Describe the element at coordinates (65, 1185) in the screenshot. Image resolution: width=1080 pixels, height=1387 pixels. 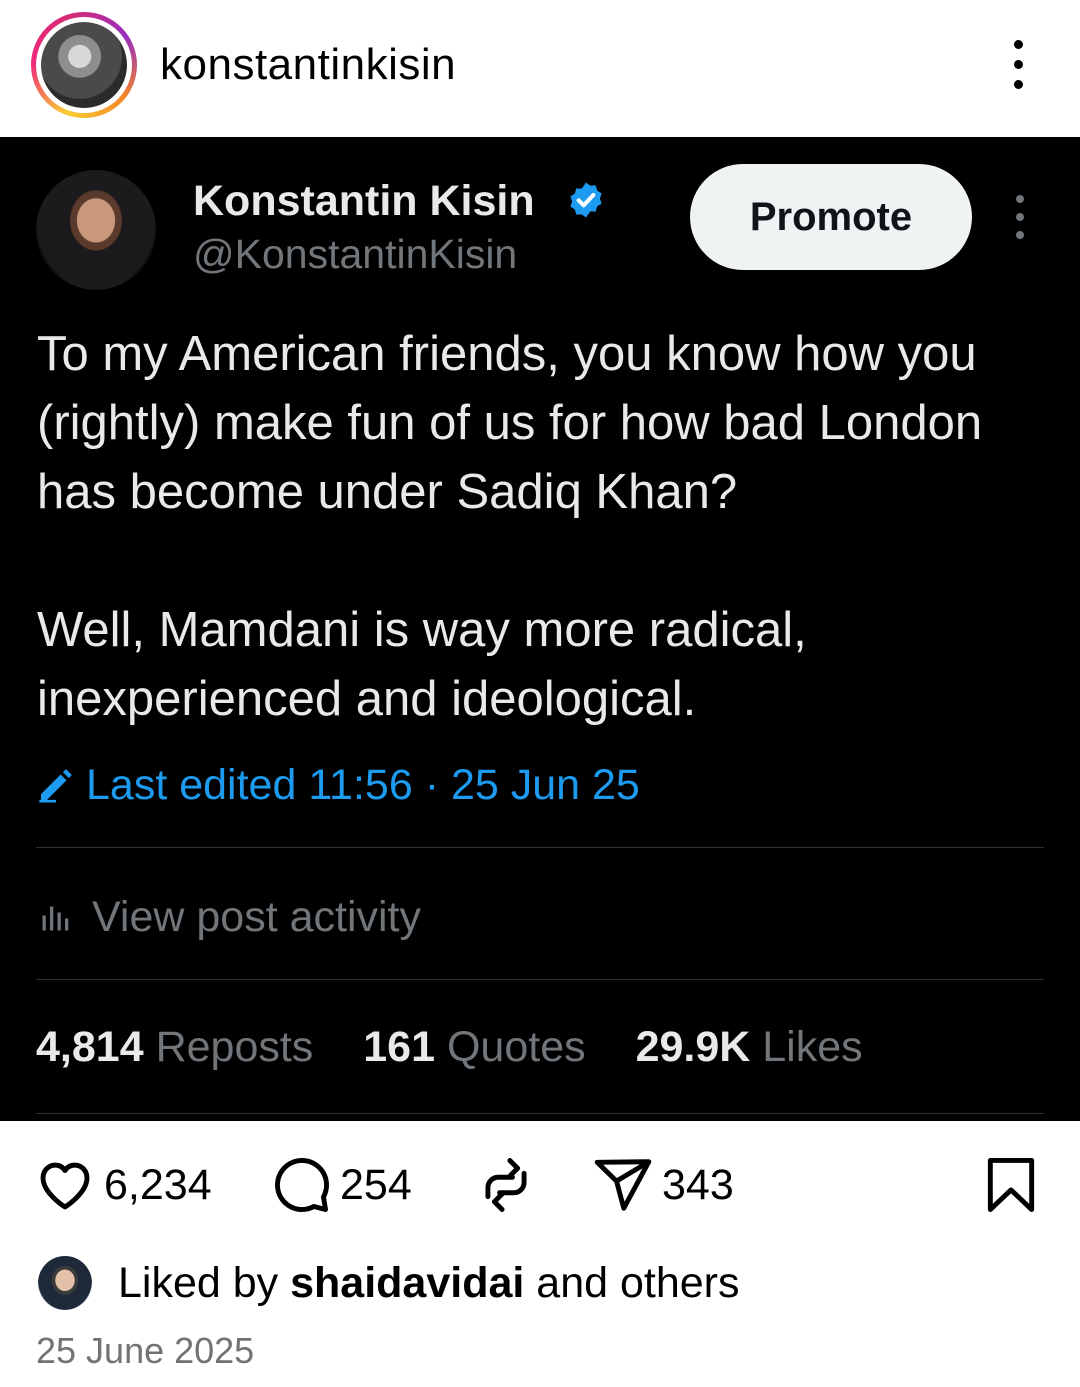
I see `heart-icon` at that location.